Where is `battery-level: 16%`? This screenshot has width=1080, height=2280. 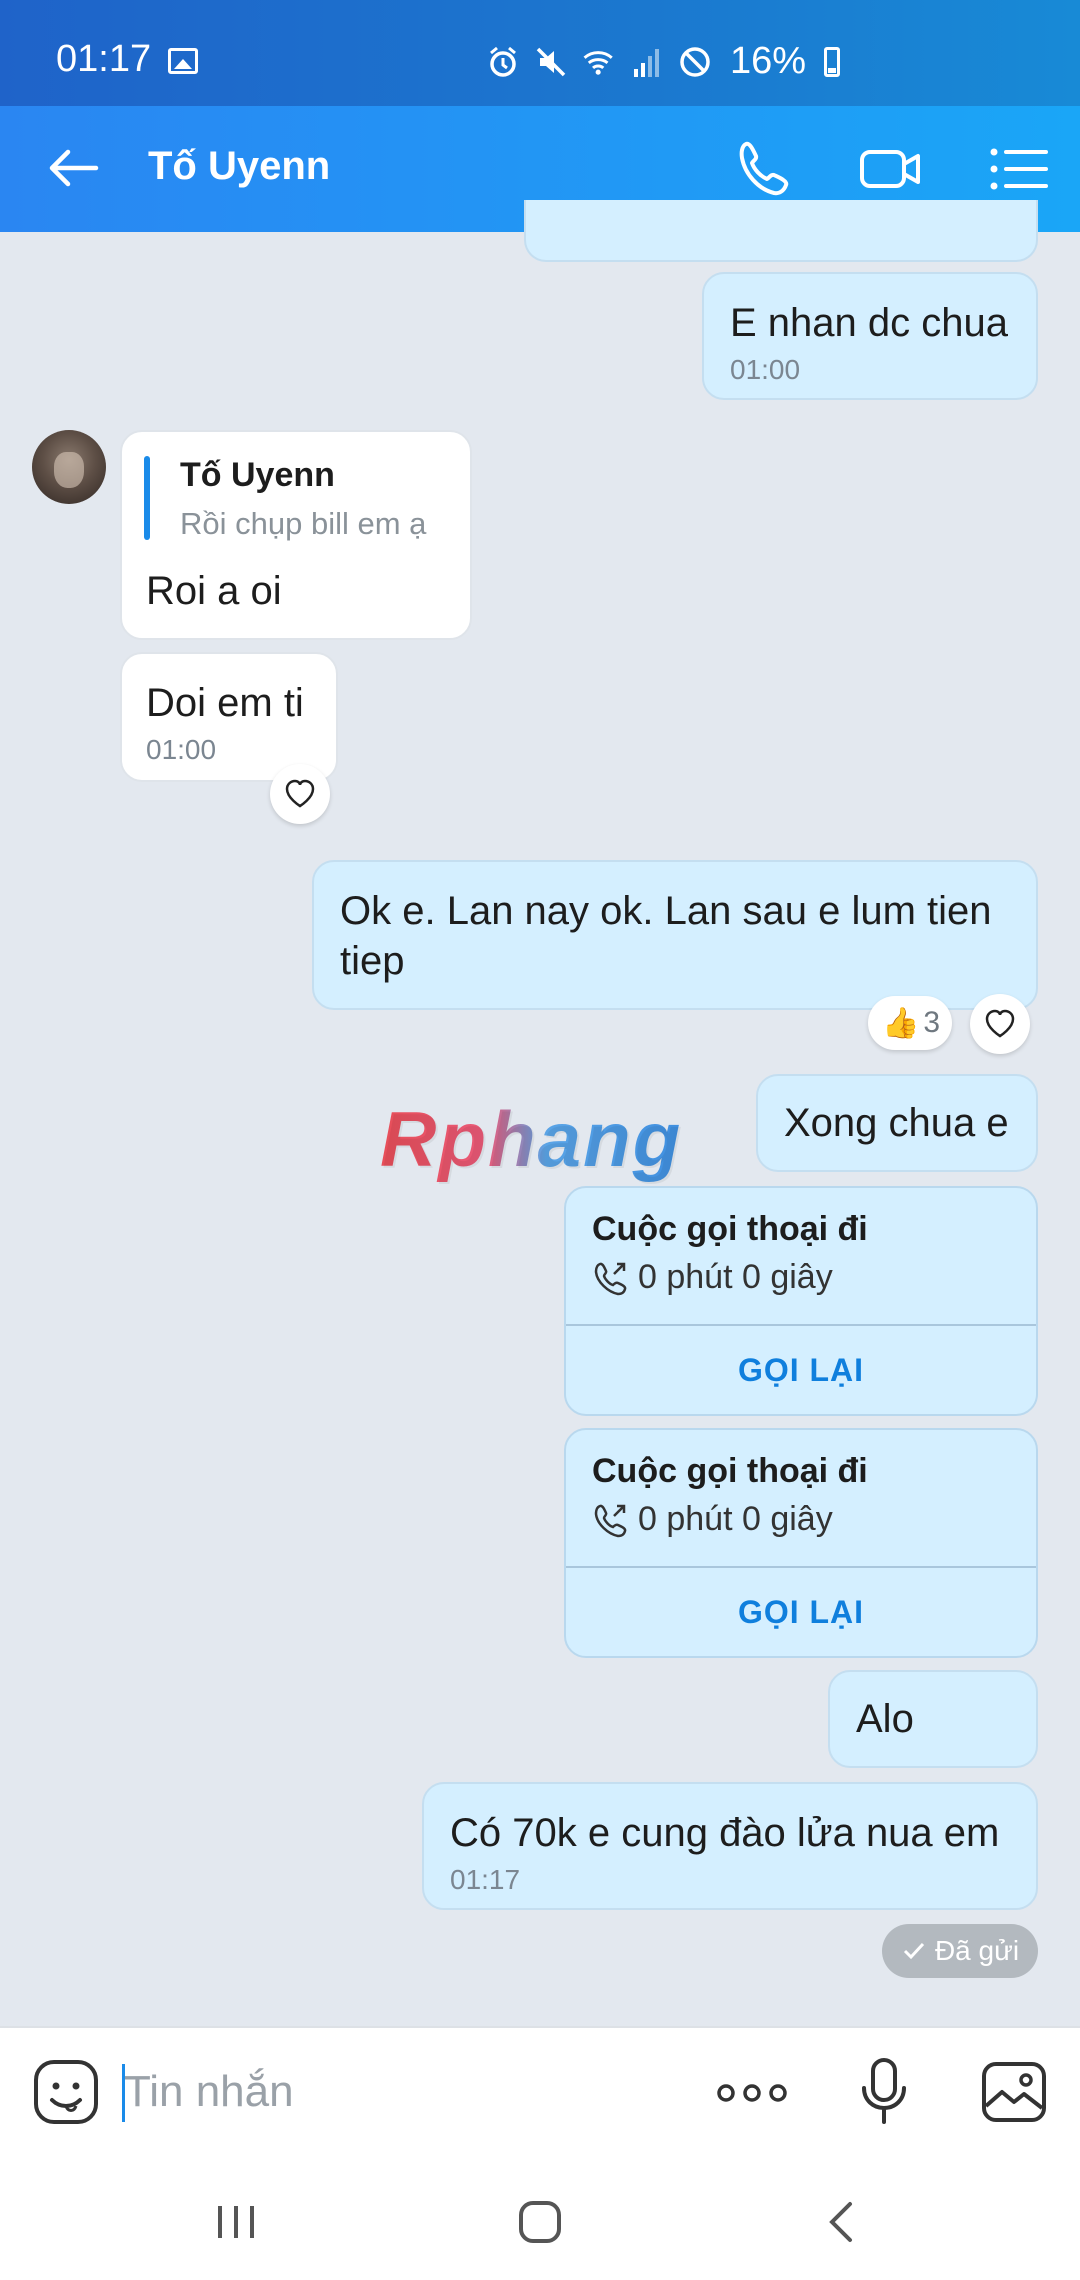 battery-level: 16% is located at coordinates (768, 61).